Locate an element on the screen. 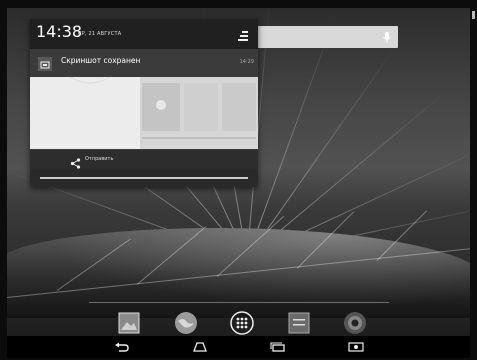  share-action: Отправить is located at coordinates (144, 159).